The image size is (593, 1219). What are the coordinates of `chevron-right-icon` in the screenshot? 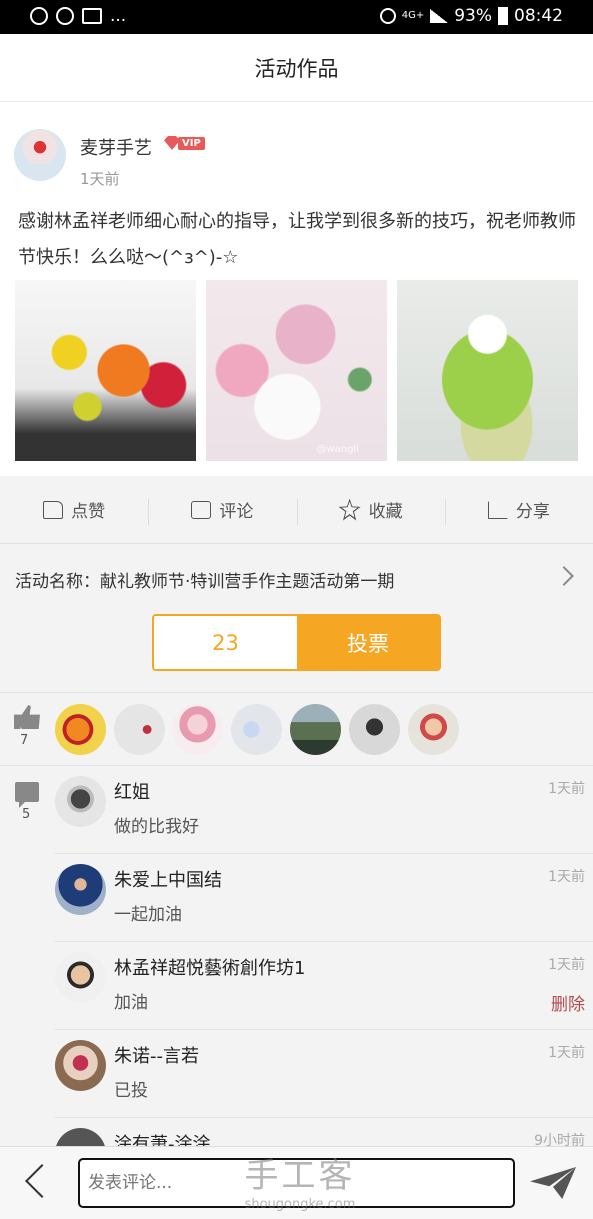 It's located at (564, 576).